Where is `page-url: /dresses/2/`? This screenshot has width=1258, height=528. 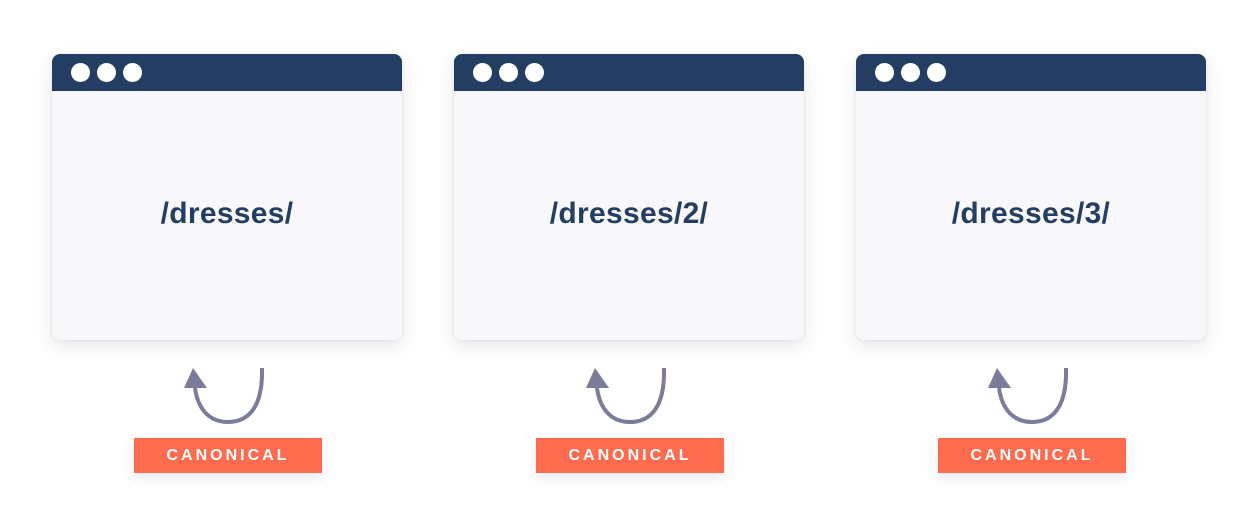
page-url: /dresses/2/ is located at coordinates (629, 213).